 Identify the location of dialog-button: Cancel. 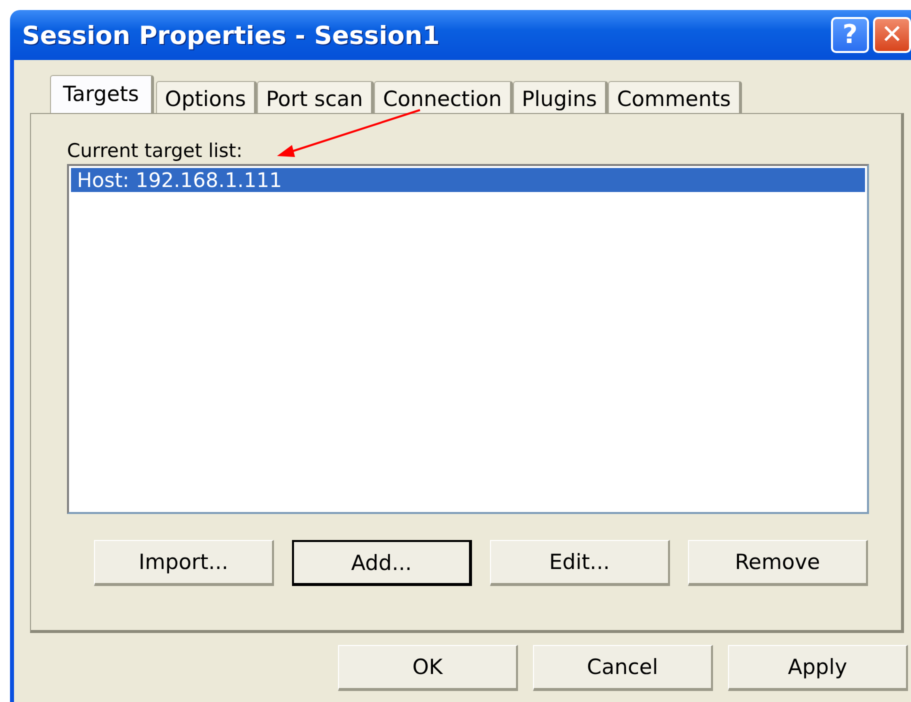
(623, 668).